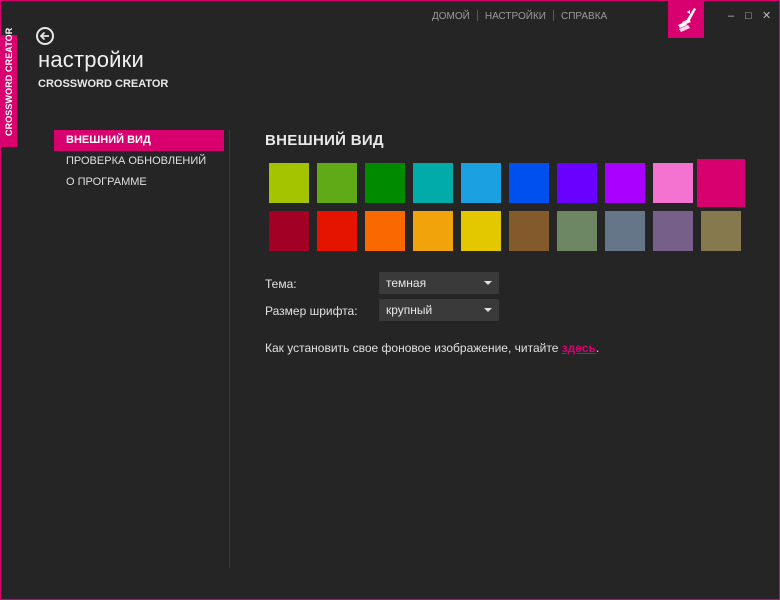 The image size is (780, 600). Describe the element at coordinates (766, 16) in the screenshot. I see `close-button: ✕` at that location.